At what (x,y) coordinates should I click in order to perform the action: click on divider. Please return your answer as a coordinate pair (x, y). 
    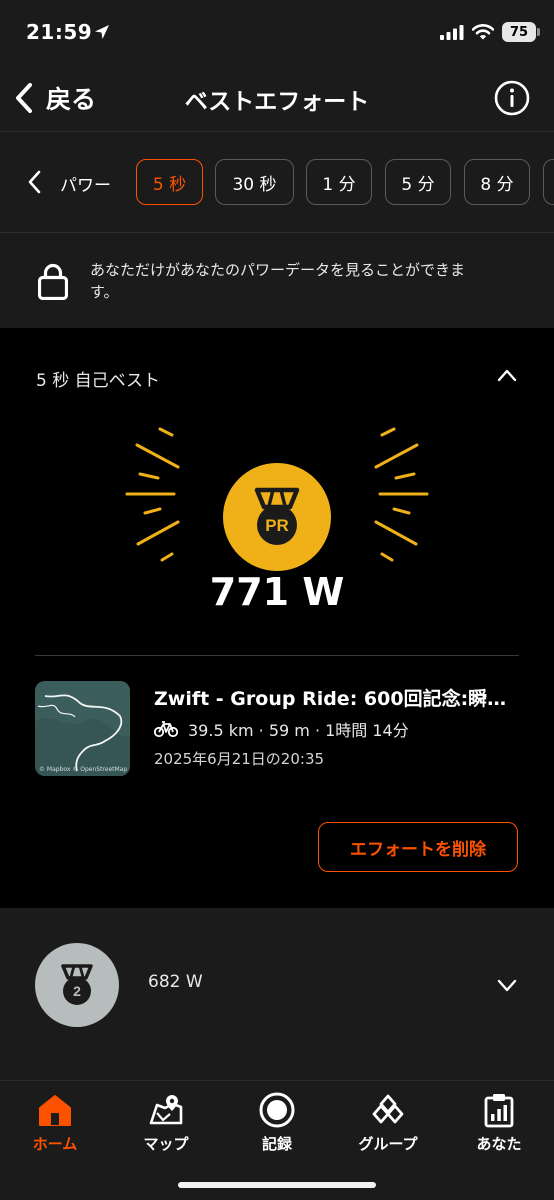
    Looking at the image, I should click on (277, 655).